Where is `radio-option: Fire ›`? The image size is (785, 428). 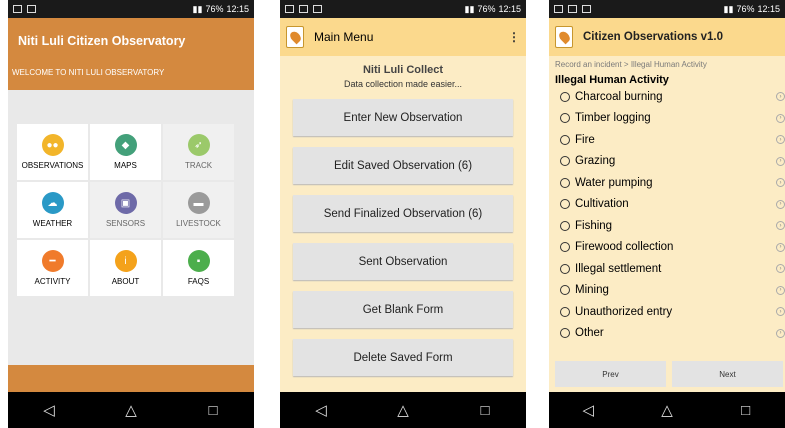
radio-option: Fire › is located at coordinates (667, 140).